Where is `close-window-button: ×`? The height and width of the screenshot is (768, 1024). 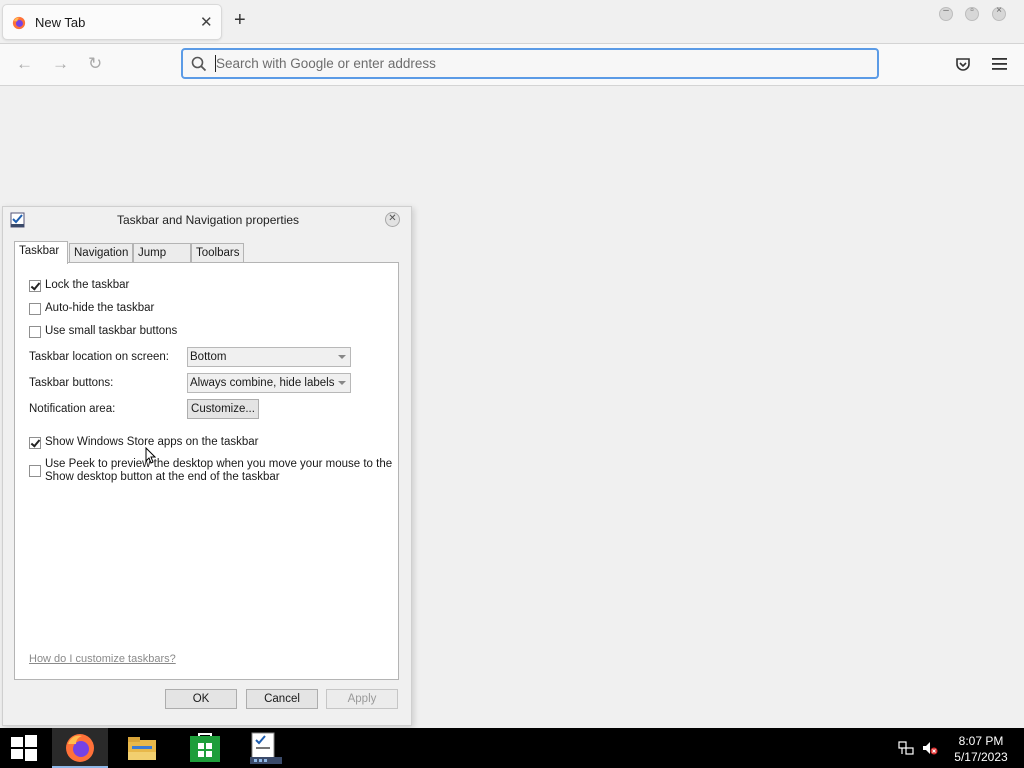 close-window-button: × is located at coordinates (999, 13).